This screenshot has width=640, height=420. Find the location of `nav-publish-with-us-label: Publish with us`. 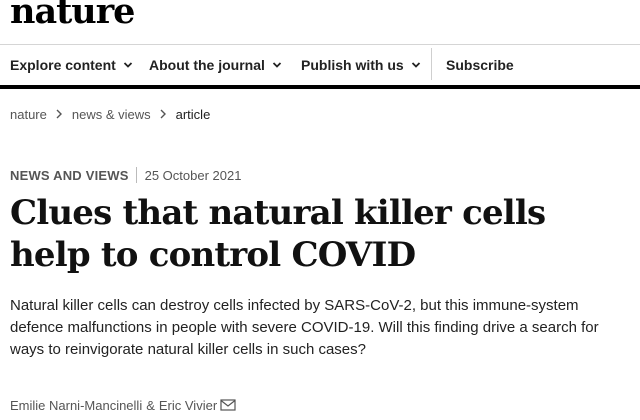

nav-publish-with-us-label: Publish with us is located at coordinates (352, 65).